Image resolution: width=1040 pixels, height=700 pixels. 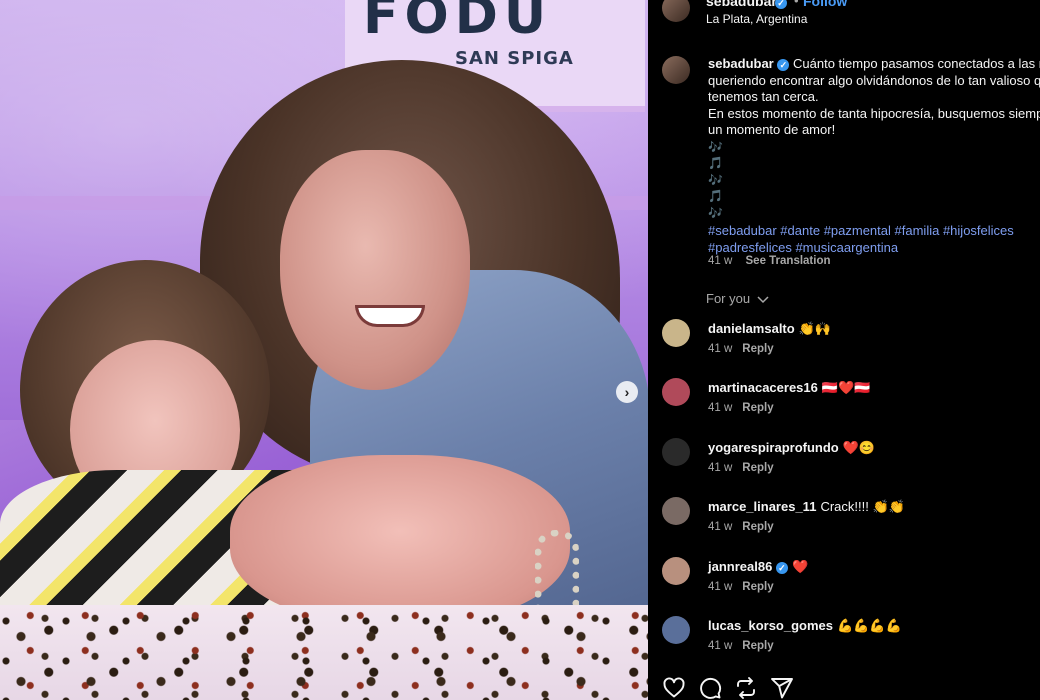 What do you see at coordinates (851, 403) in the screenshot?
I see `comment-item: martinacaceres16 🇦🇹❤️🇦🇹 41 w Reply` at bounding box center [851, 403].